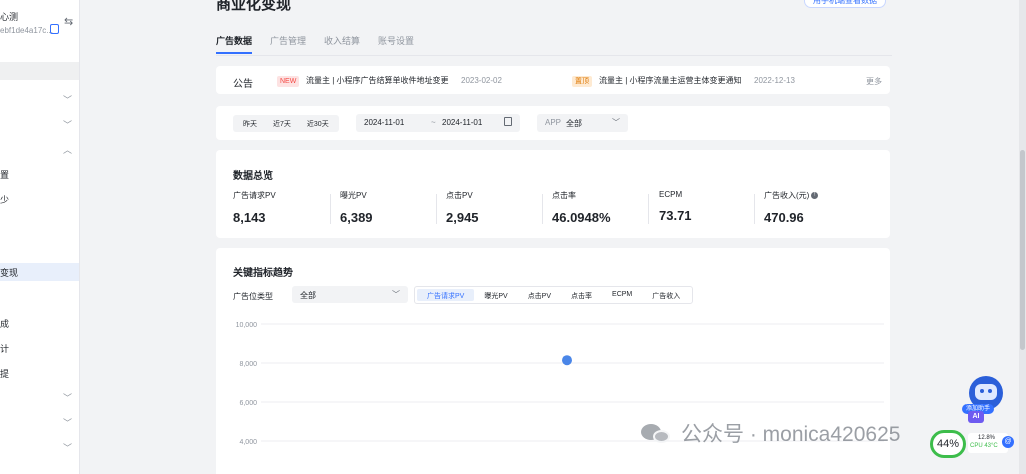  I want to click on tab-bar: 广告数据 广告管理 收入结算 账号设置, so click(315, 44).